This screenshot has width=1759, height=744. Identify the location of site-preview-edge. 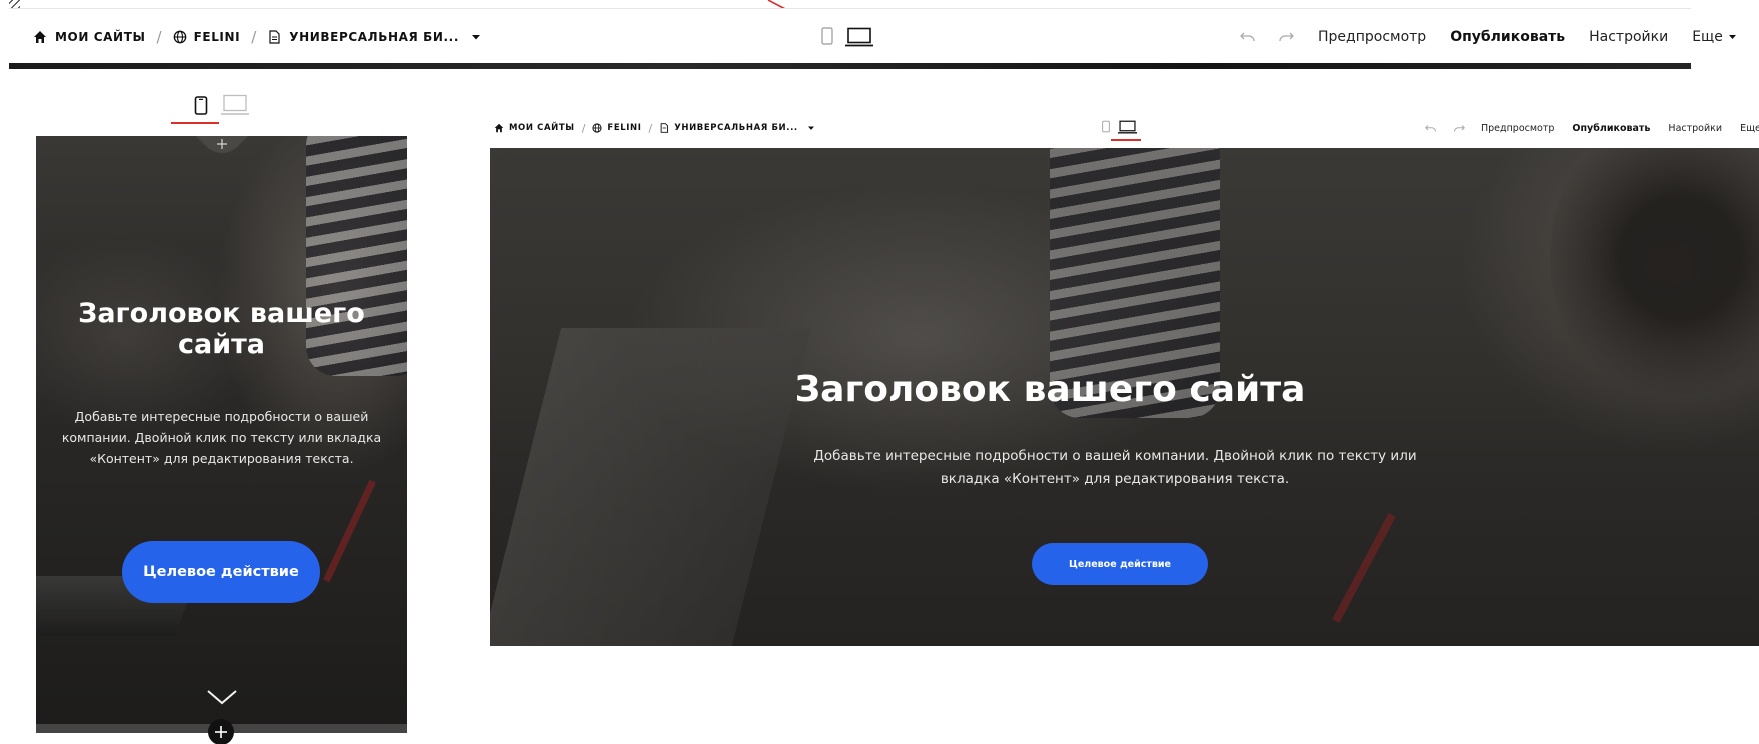
(850, 66).